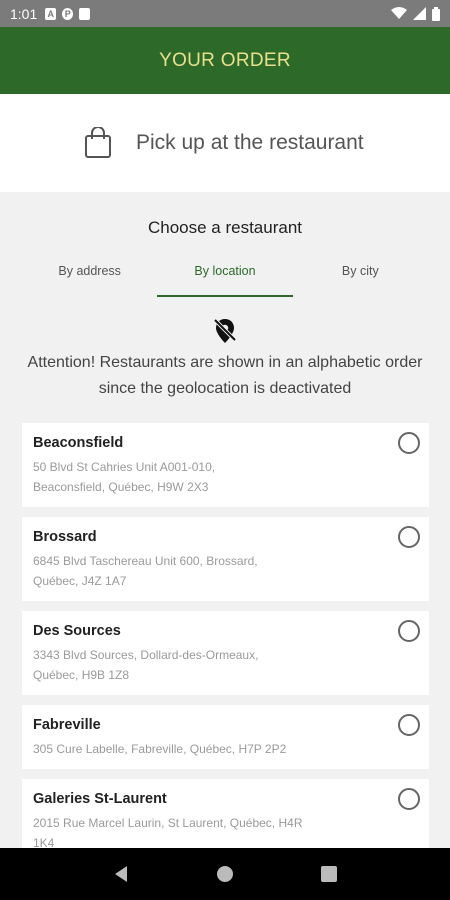 This screenshot has width=450, height=900. What do you see at coordinates (85, 13) in the screenshot?
I see `sd-icon` at bounding box center [85, 13].